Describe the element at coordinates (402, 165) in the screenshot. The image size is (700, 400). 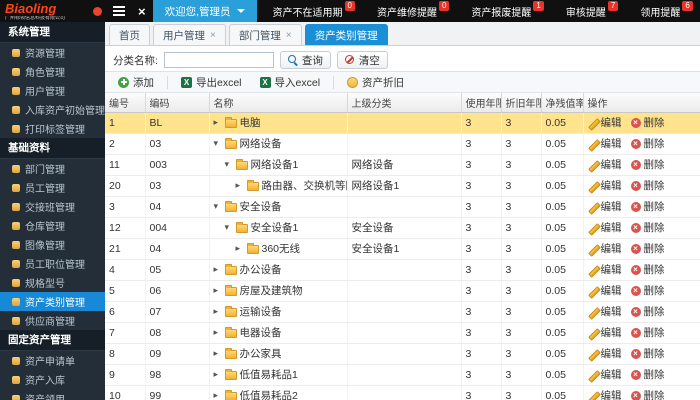
I see `table-row: 11003▾网络设备1网络设备330.05编辑删除` at that location.